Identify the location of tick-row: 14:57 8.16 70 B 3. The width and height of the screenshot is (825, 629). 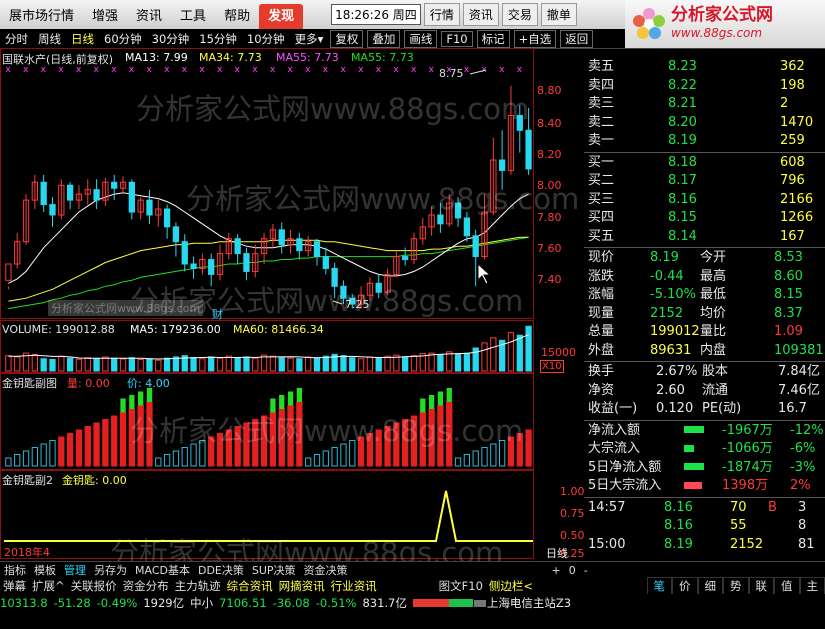
(704, 508).